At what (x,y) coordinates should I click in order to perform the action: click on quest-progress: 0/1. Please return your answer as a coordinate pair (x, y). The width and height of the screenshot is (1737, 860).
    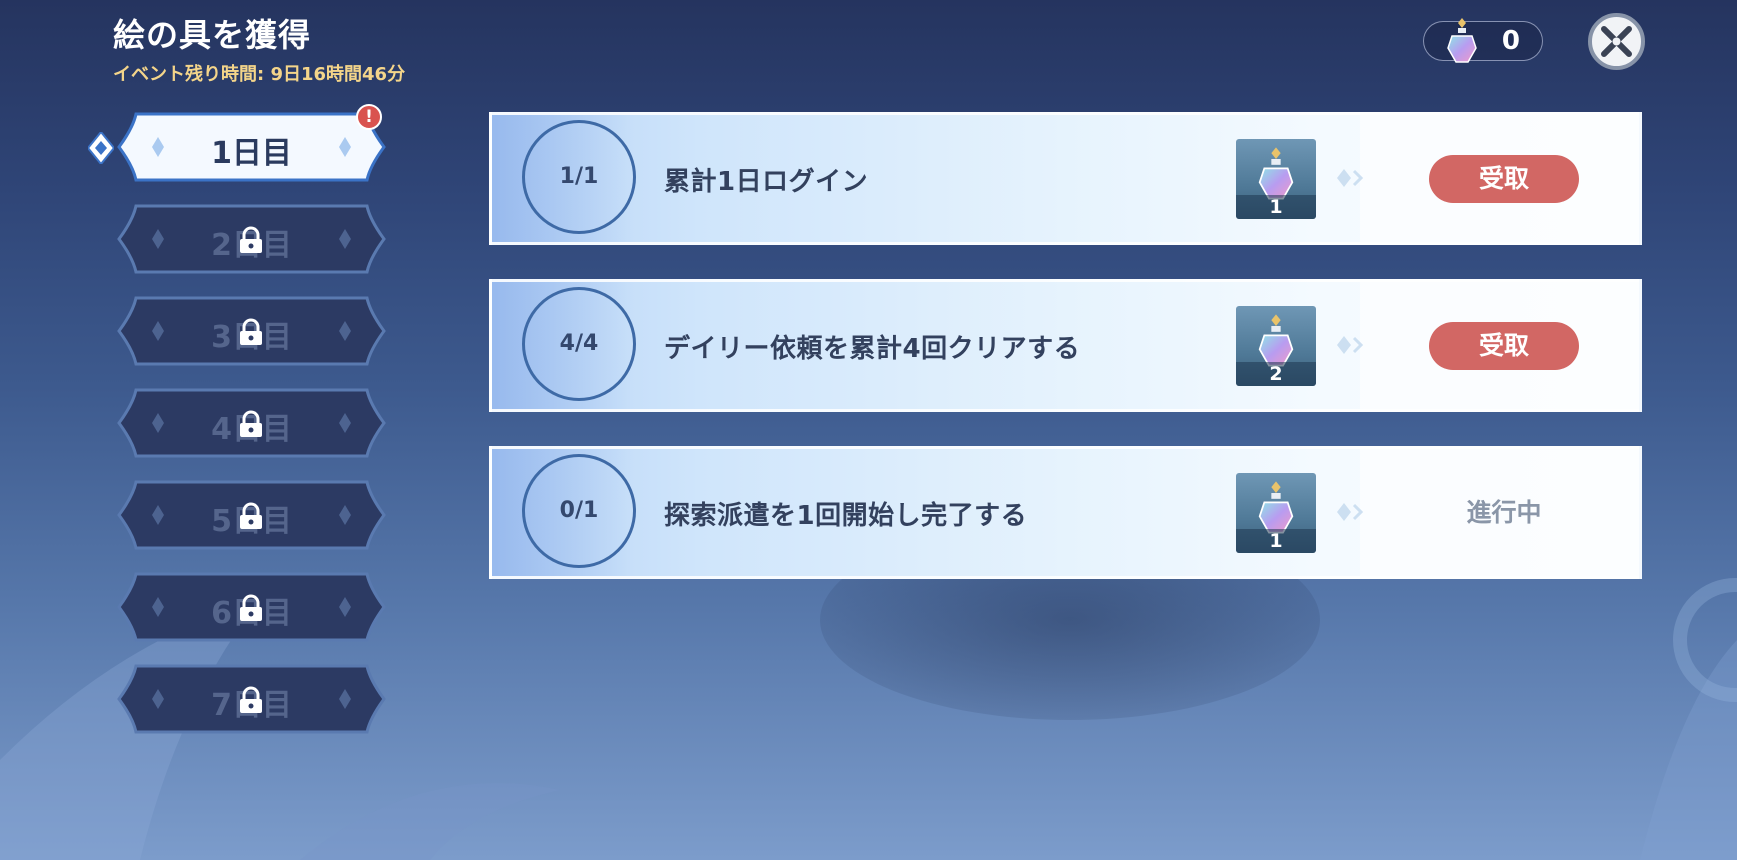
    Looking at the image, I should click on (579, 511).